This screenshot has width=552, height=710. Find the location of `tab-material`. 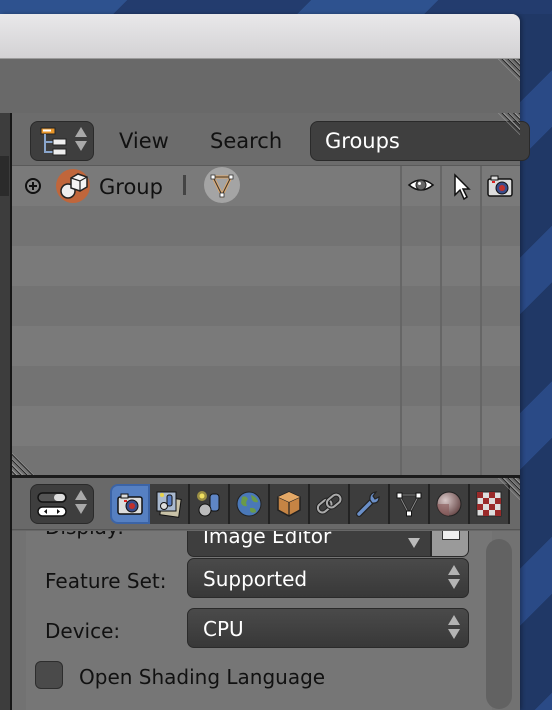

tab-material is located at coordinates (450, 504).